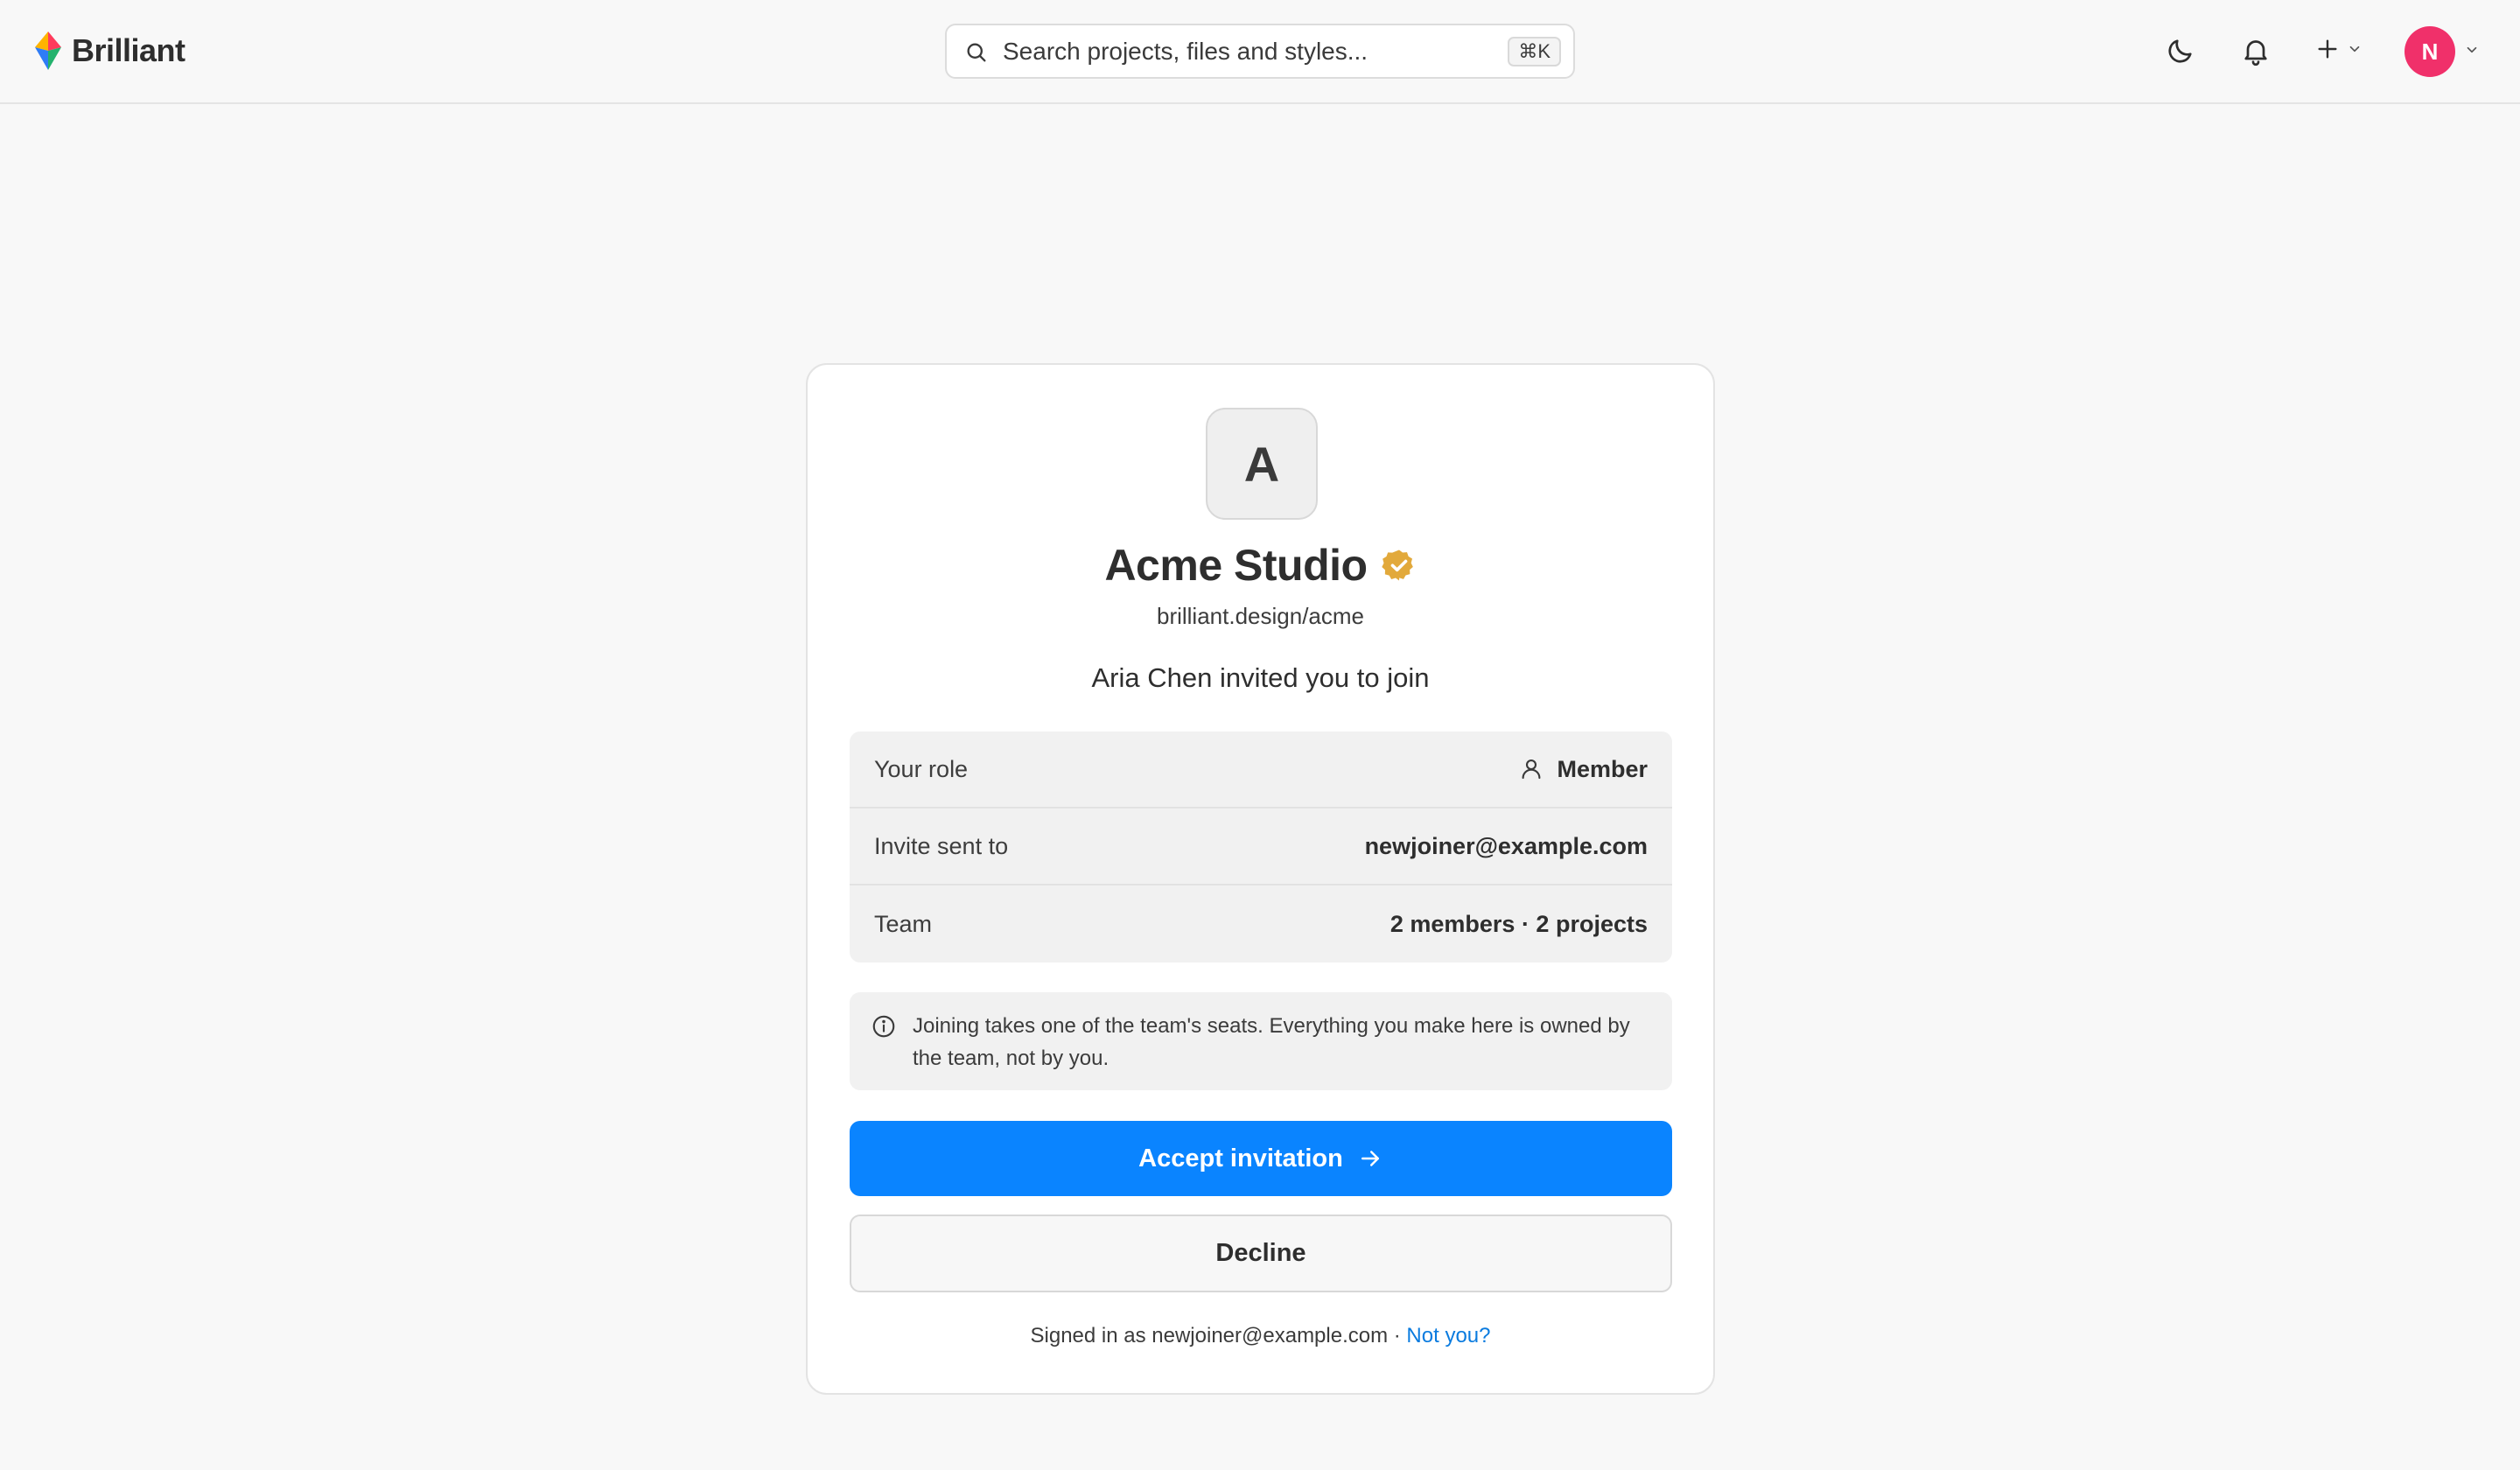  Describe the element at coordinates (921, 768) in the screenshot. I see `detail-label: Your role` at that location.